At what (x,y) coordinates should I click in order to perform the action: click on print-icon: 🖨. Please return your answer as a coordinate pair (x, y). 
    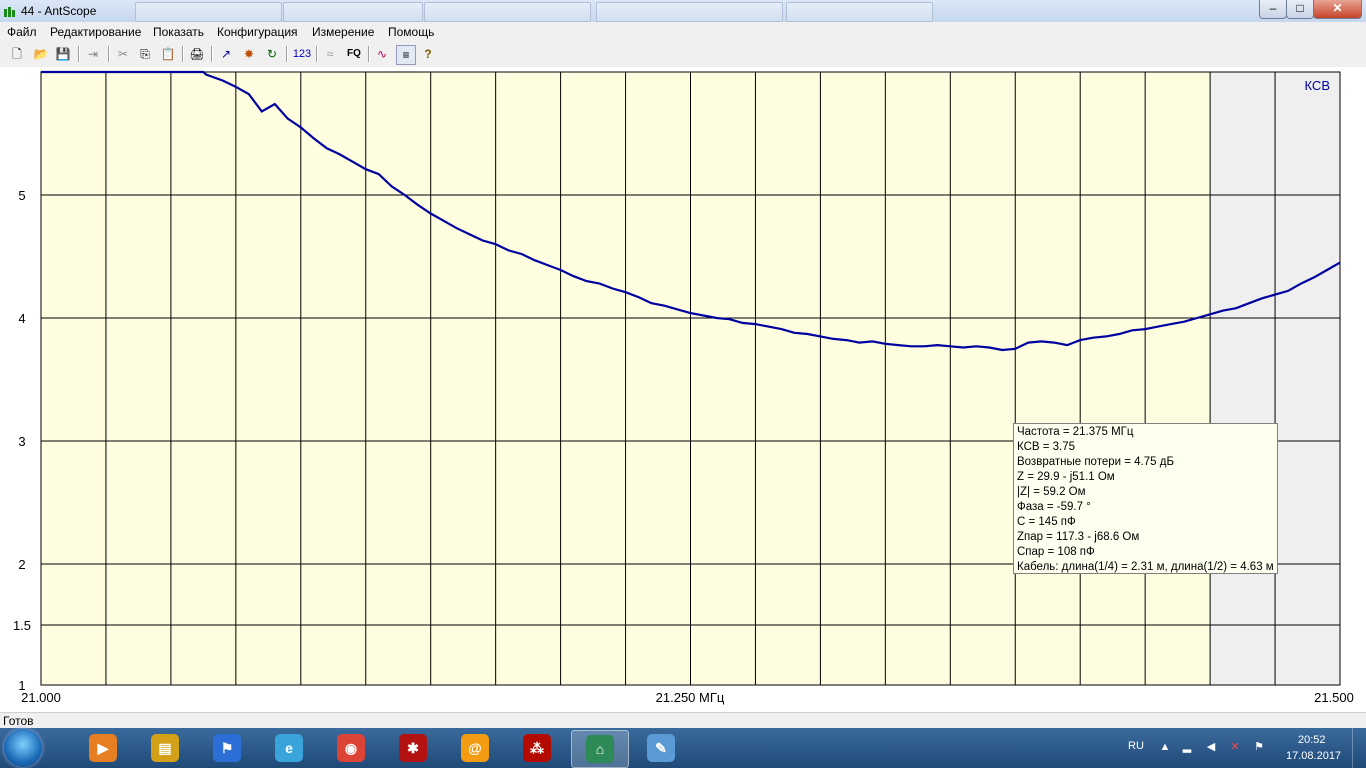
    Looking at the image, I should click on (197, 54).